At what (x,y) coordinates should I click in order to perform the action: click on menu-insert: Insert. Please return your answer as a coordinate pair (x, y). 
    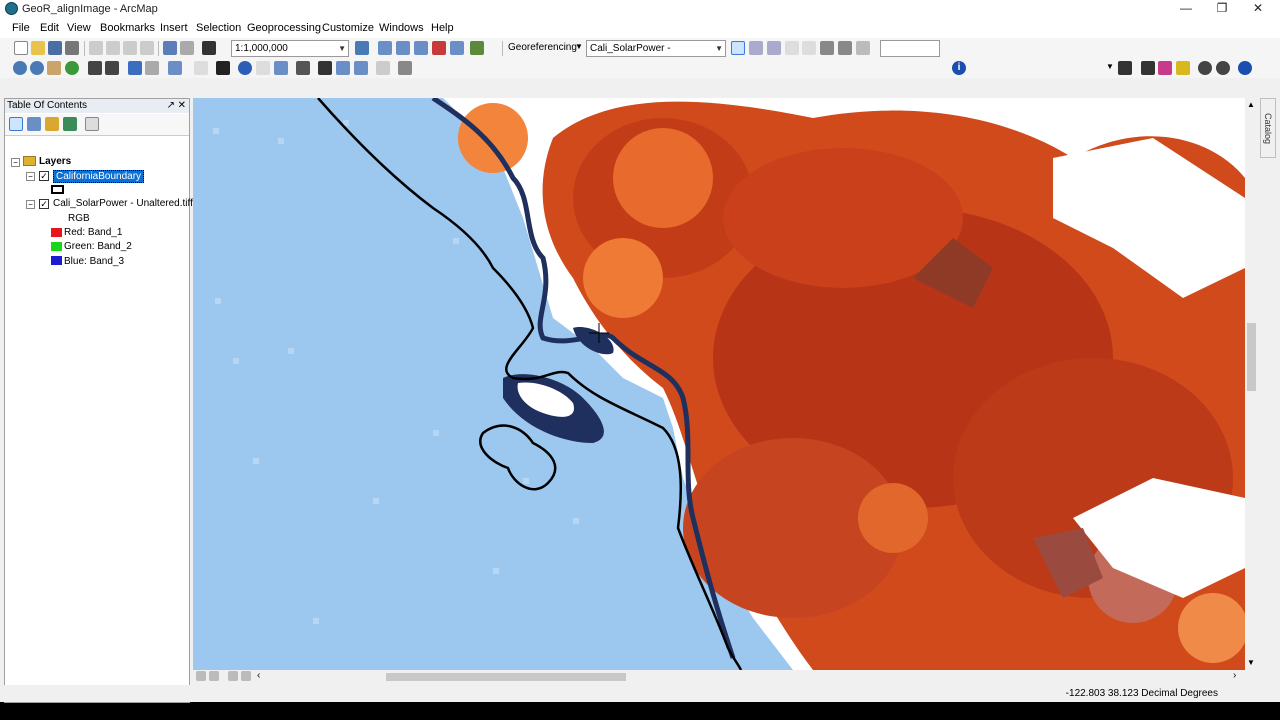
    Looking at the image, I should click on (174, 28).